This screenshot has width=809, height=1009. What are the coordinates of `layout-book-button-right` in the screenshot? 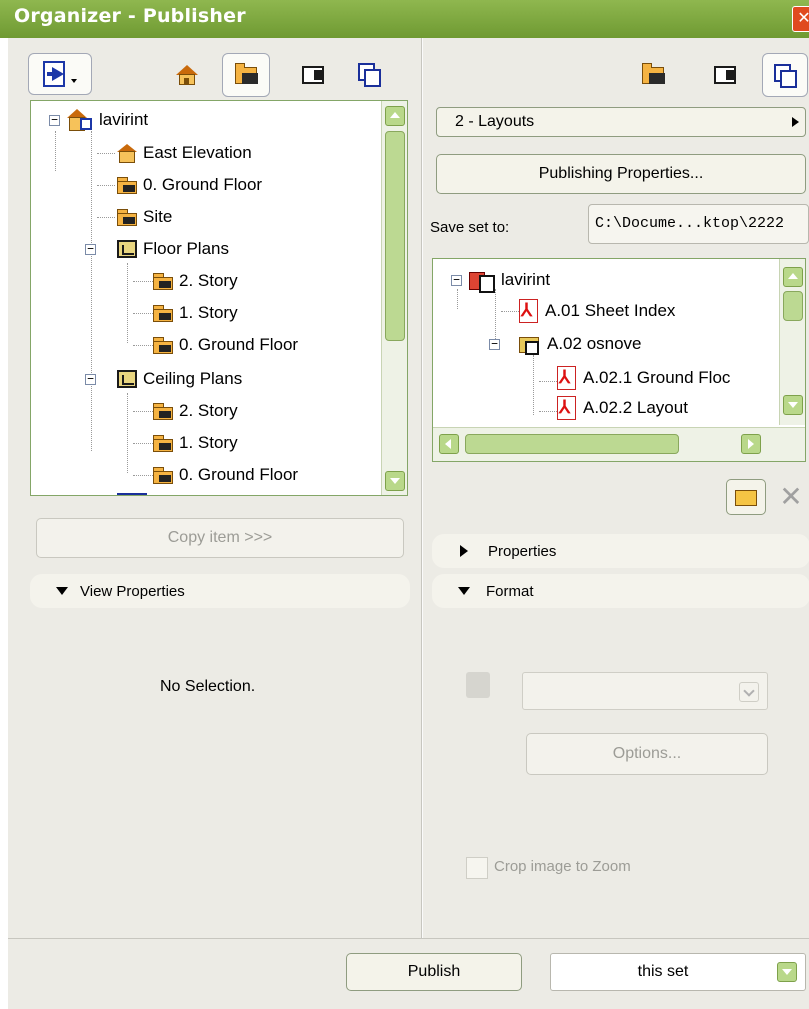 It's located at (725, 75).